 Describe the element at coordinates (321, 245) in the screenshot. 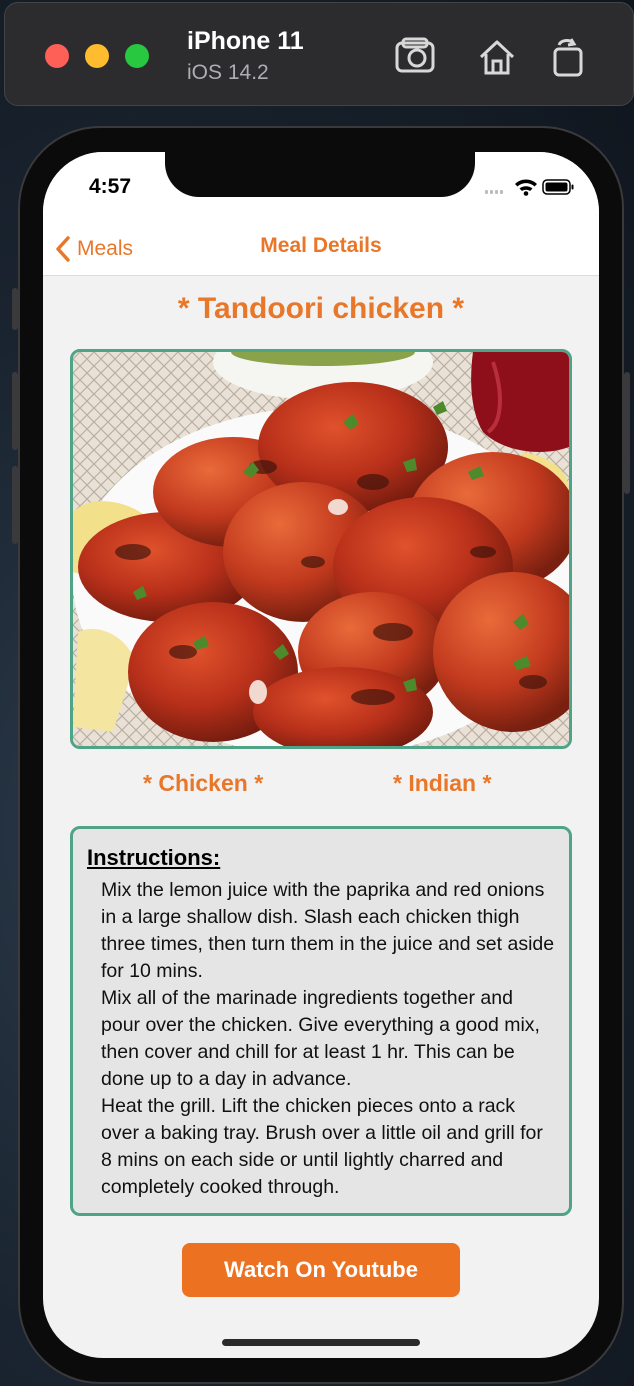

I see `nav-title: Meal Details` at that location.